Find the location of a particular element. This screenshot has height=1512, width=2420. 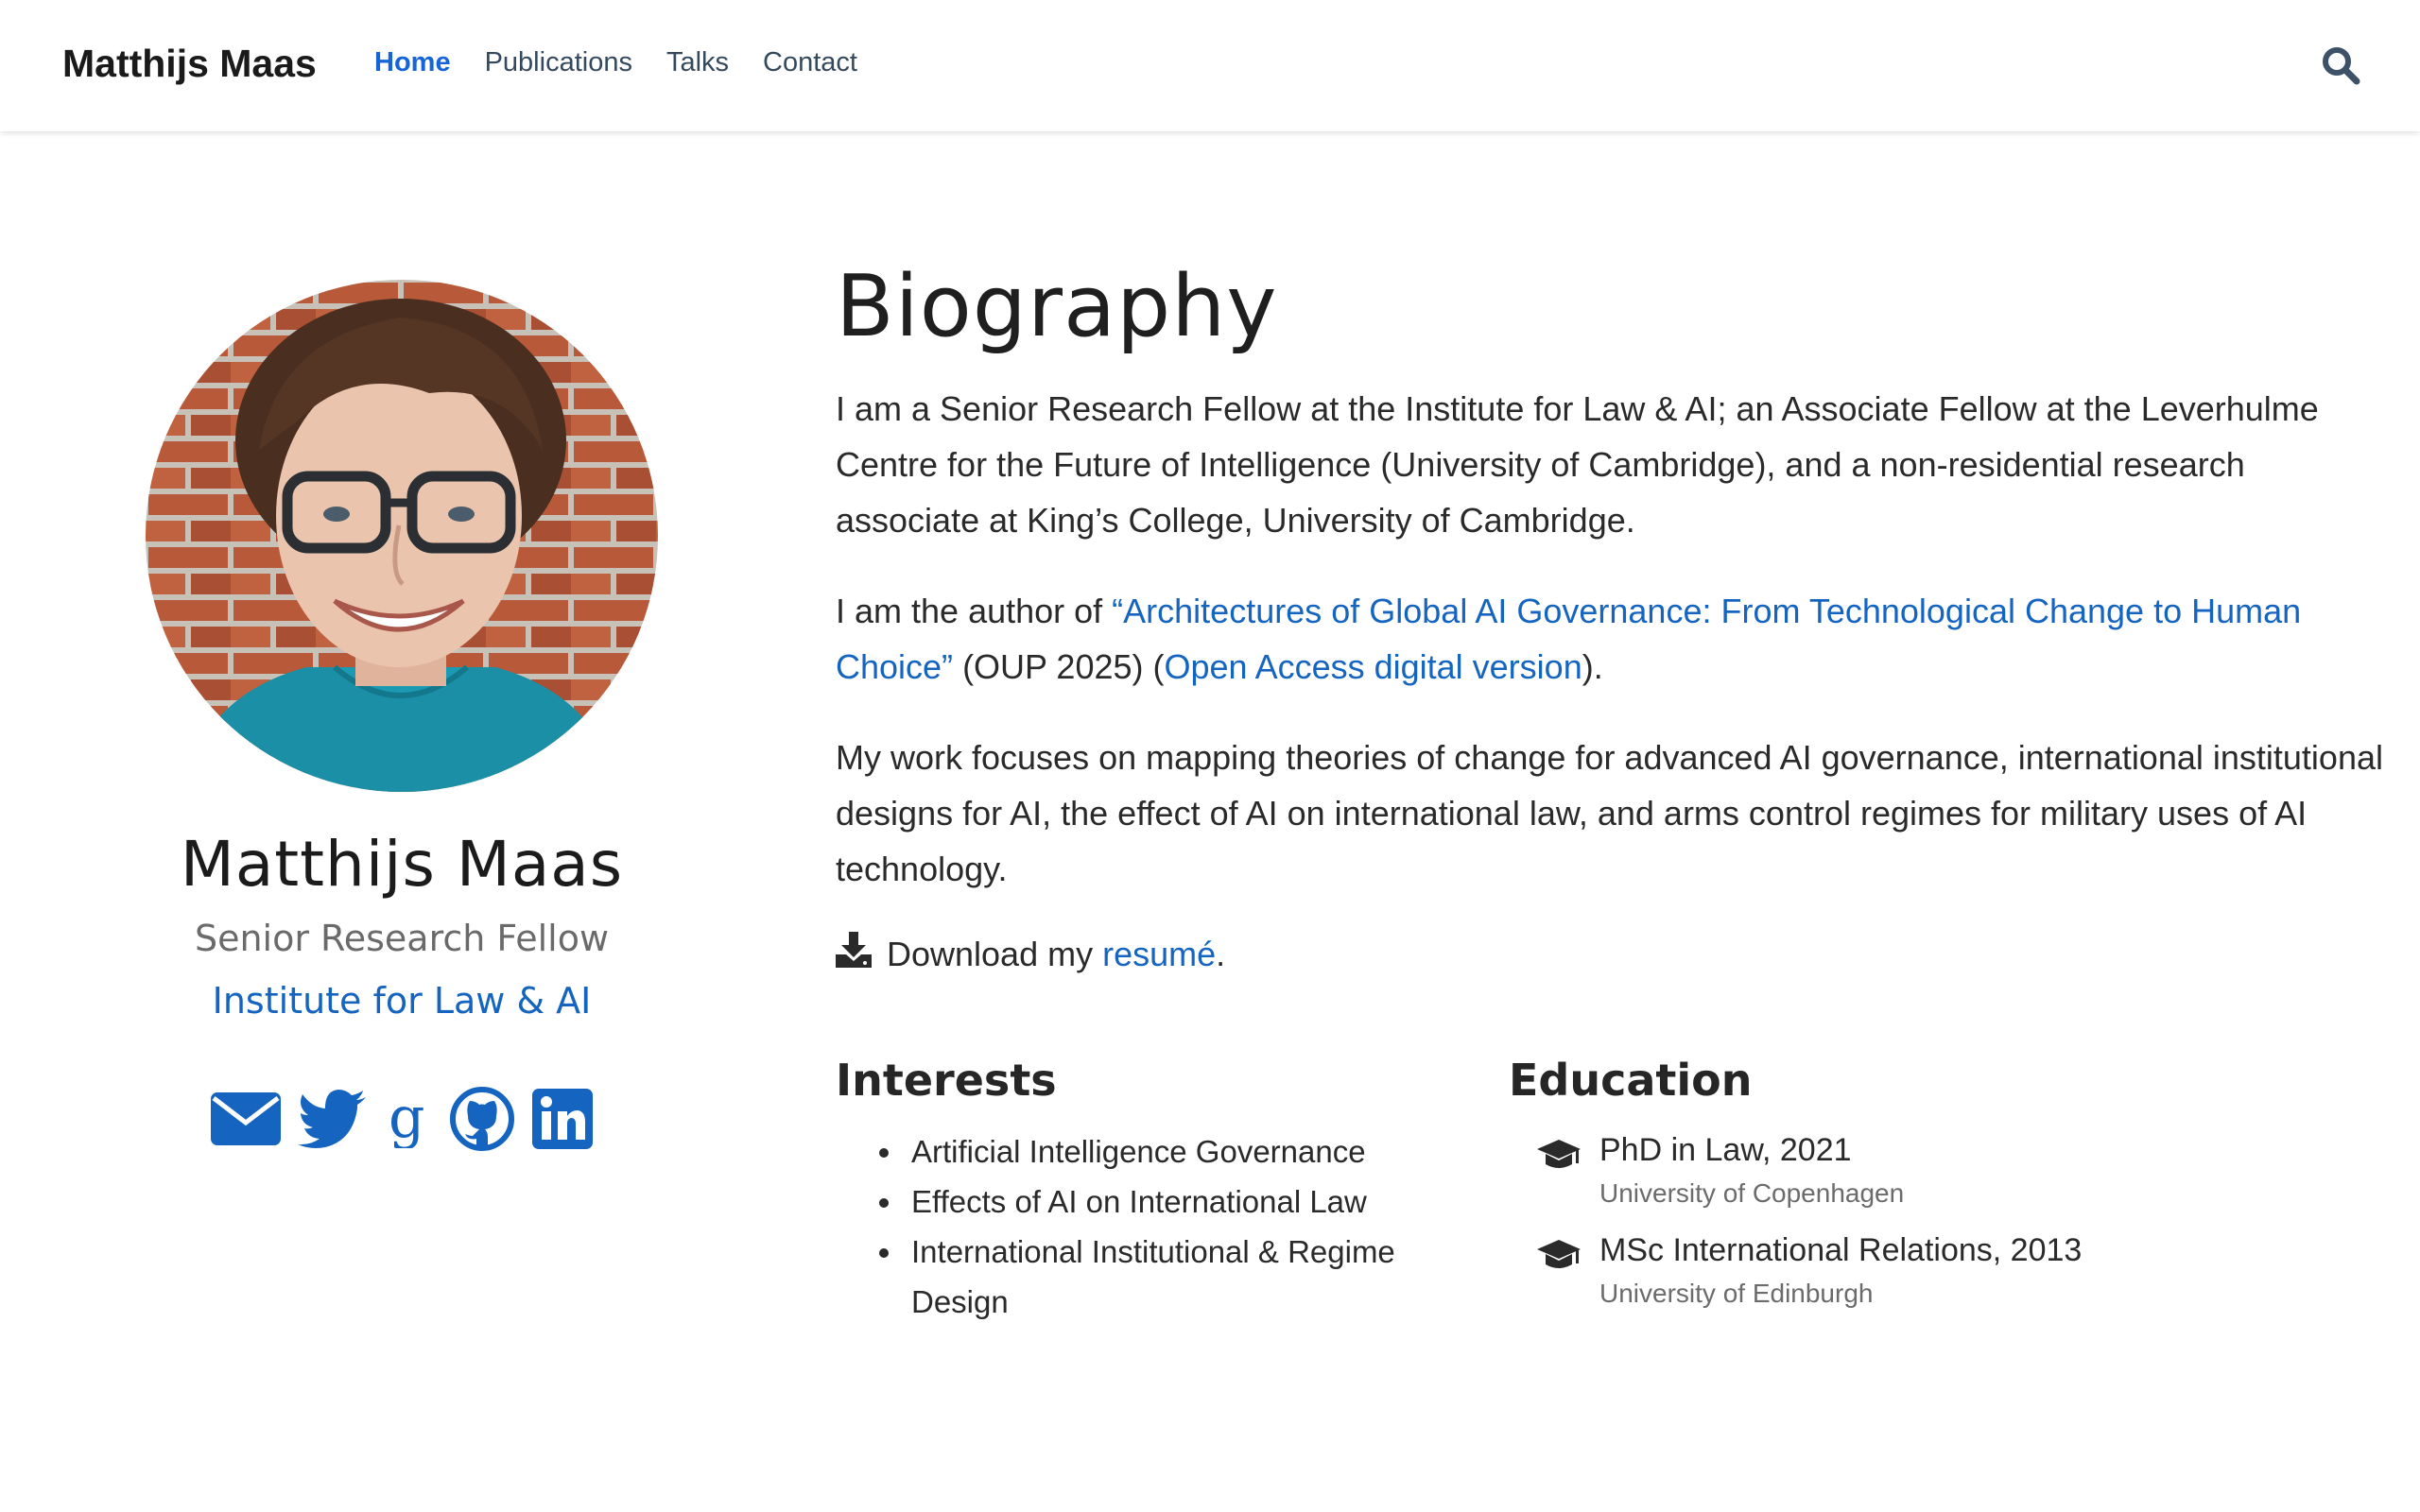

nav-link-publications: Publications is located at coordinates (558, 62).